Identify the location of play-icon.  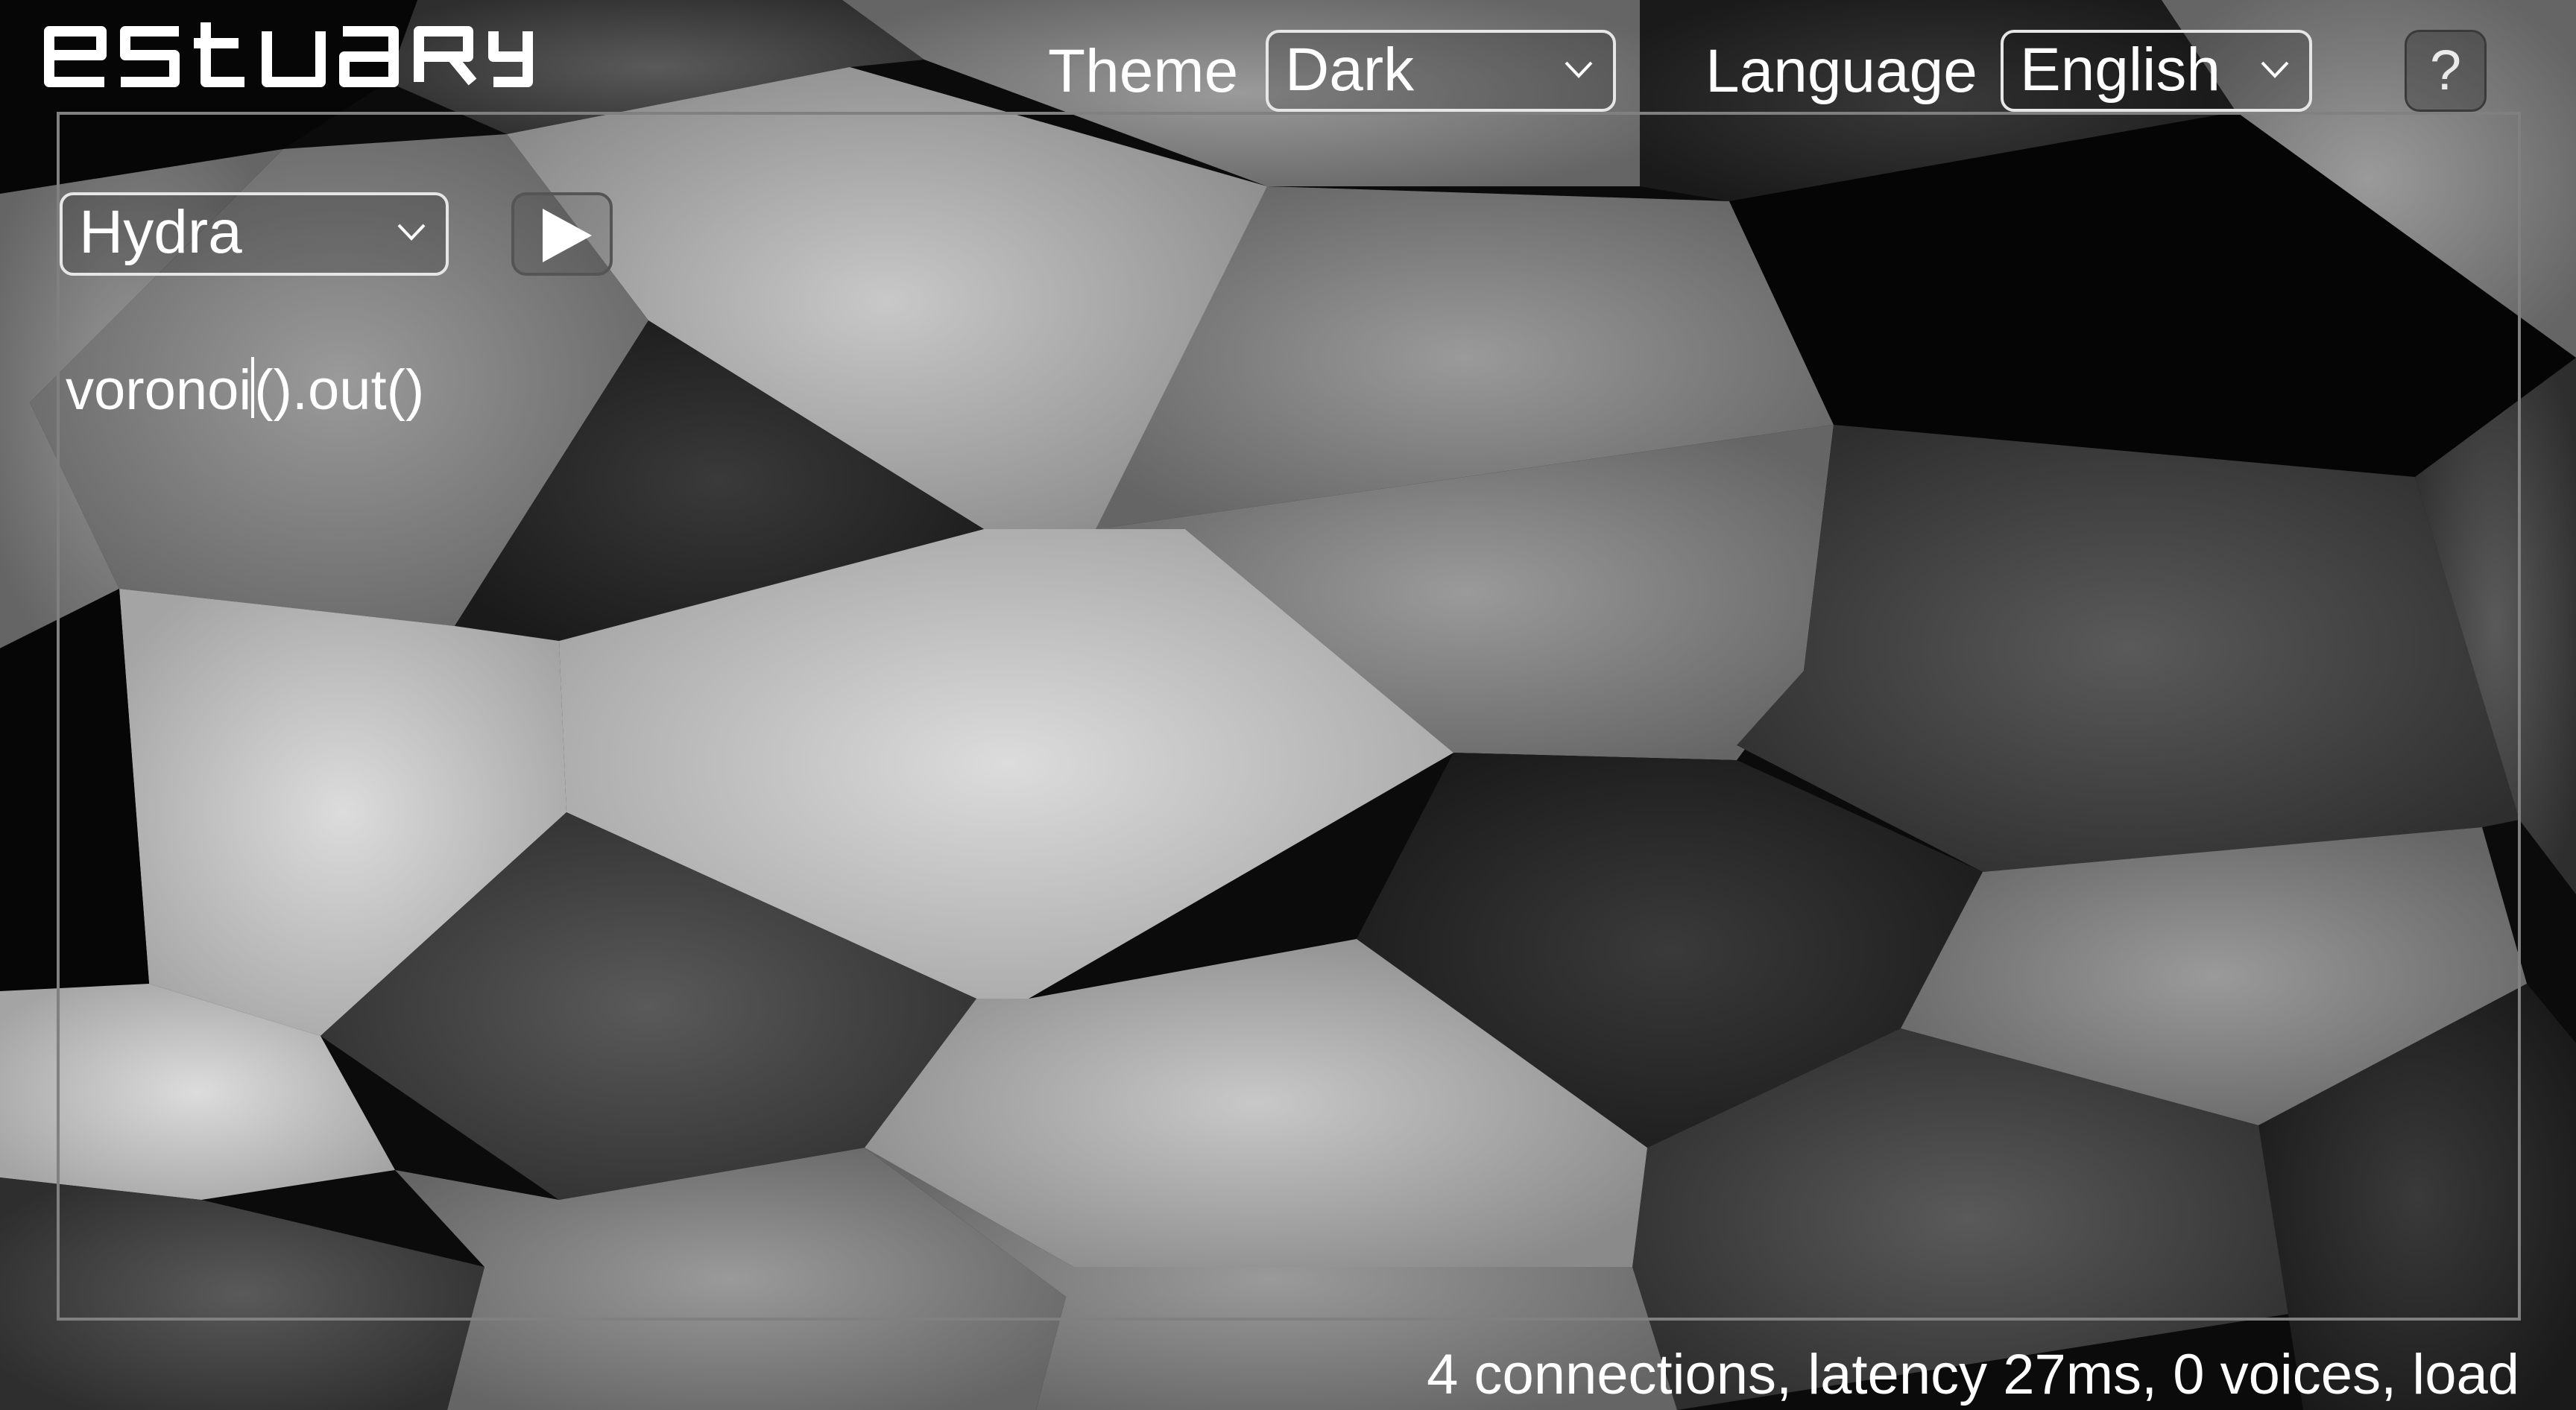
(567, 235).